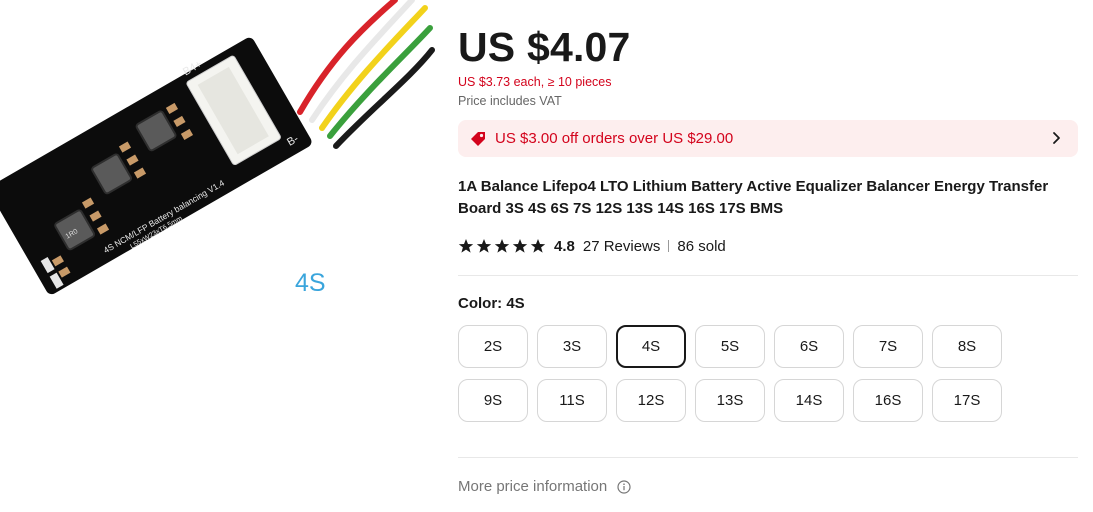 The width and height of the screenshot is (1093, 512). Describe the element at coordinates (622, 246) in the screenshot. I see `reviews-link: 27 Reviews` at that location.